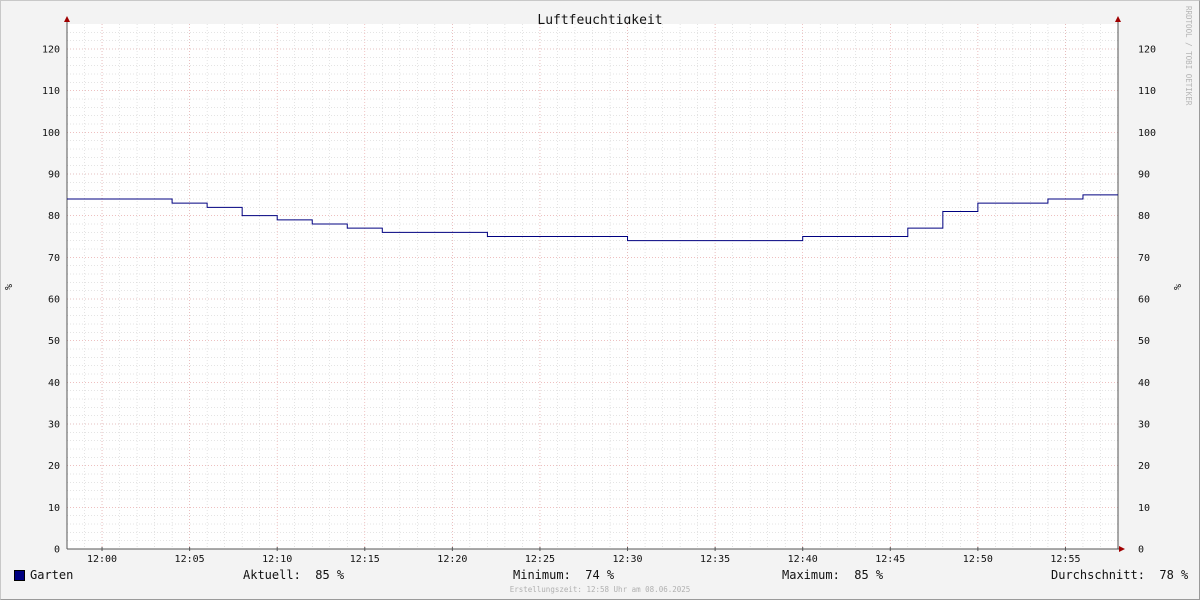 This screenshot has height=600, width=1200. What do you see at coordinates (1147, 91) in the screenshot?
I see `y-tick-label-right: 110` at bounding box center [1147, 91].